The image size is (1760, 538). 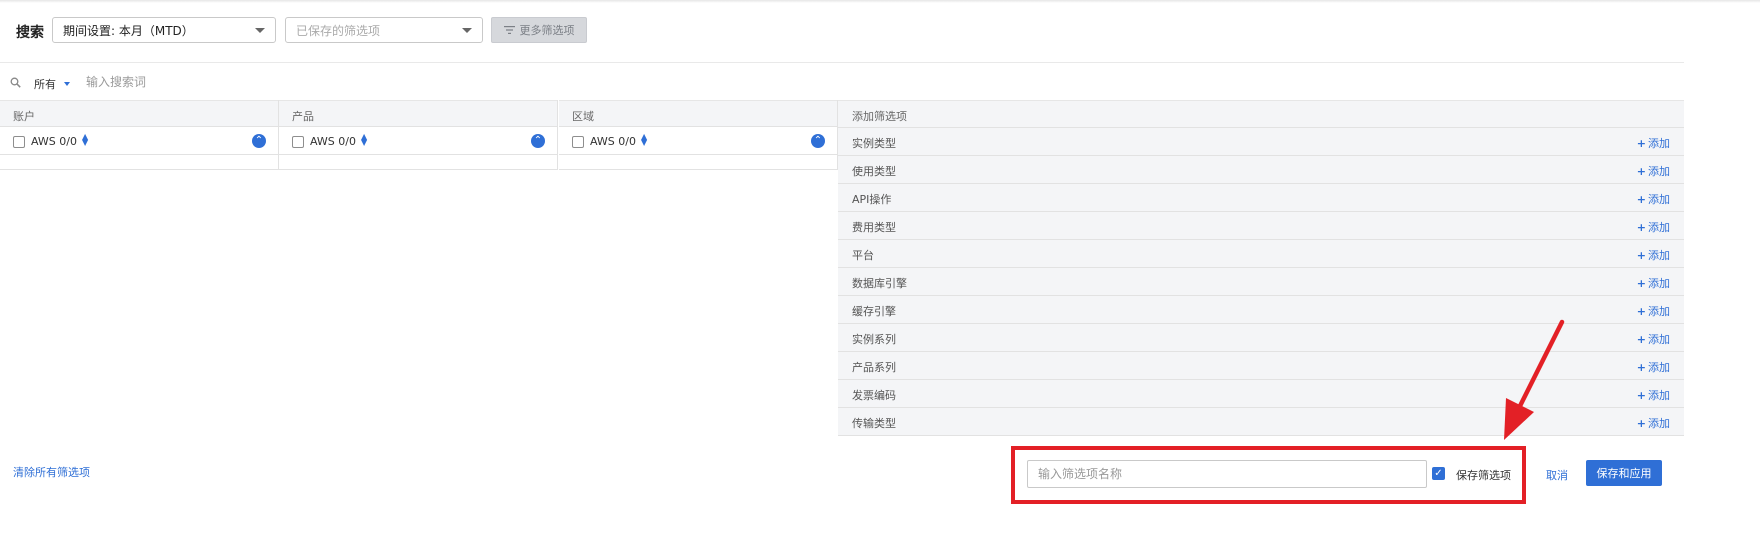 I want to click on saved-filters-select: 已保存的筛选项, so click(x=384, y=30).